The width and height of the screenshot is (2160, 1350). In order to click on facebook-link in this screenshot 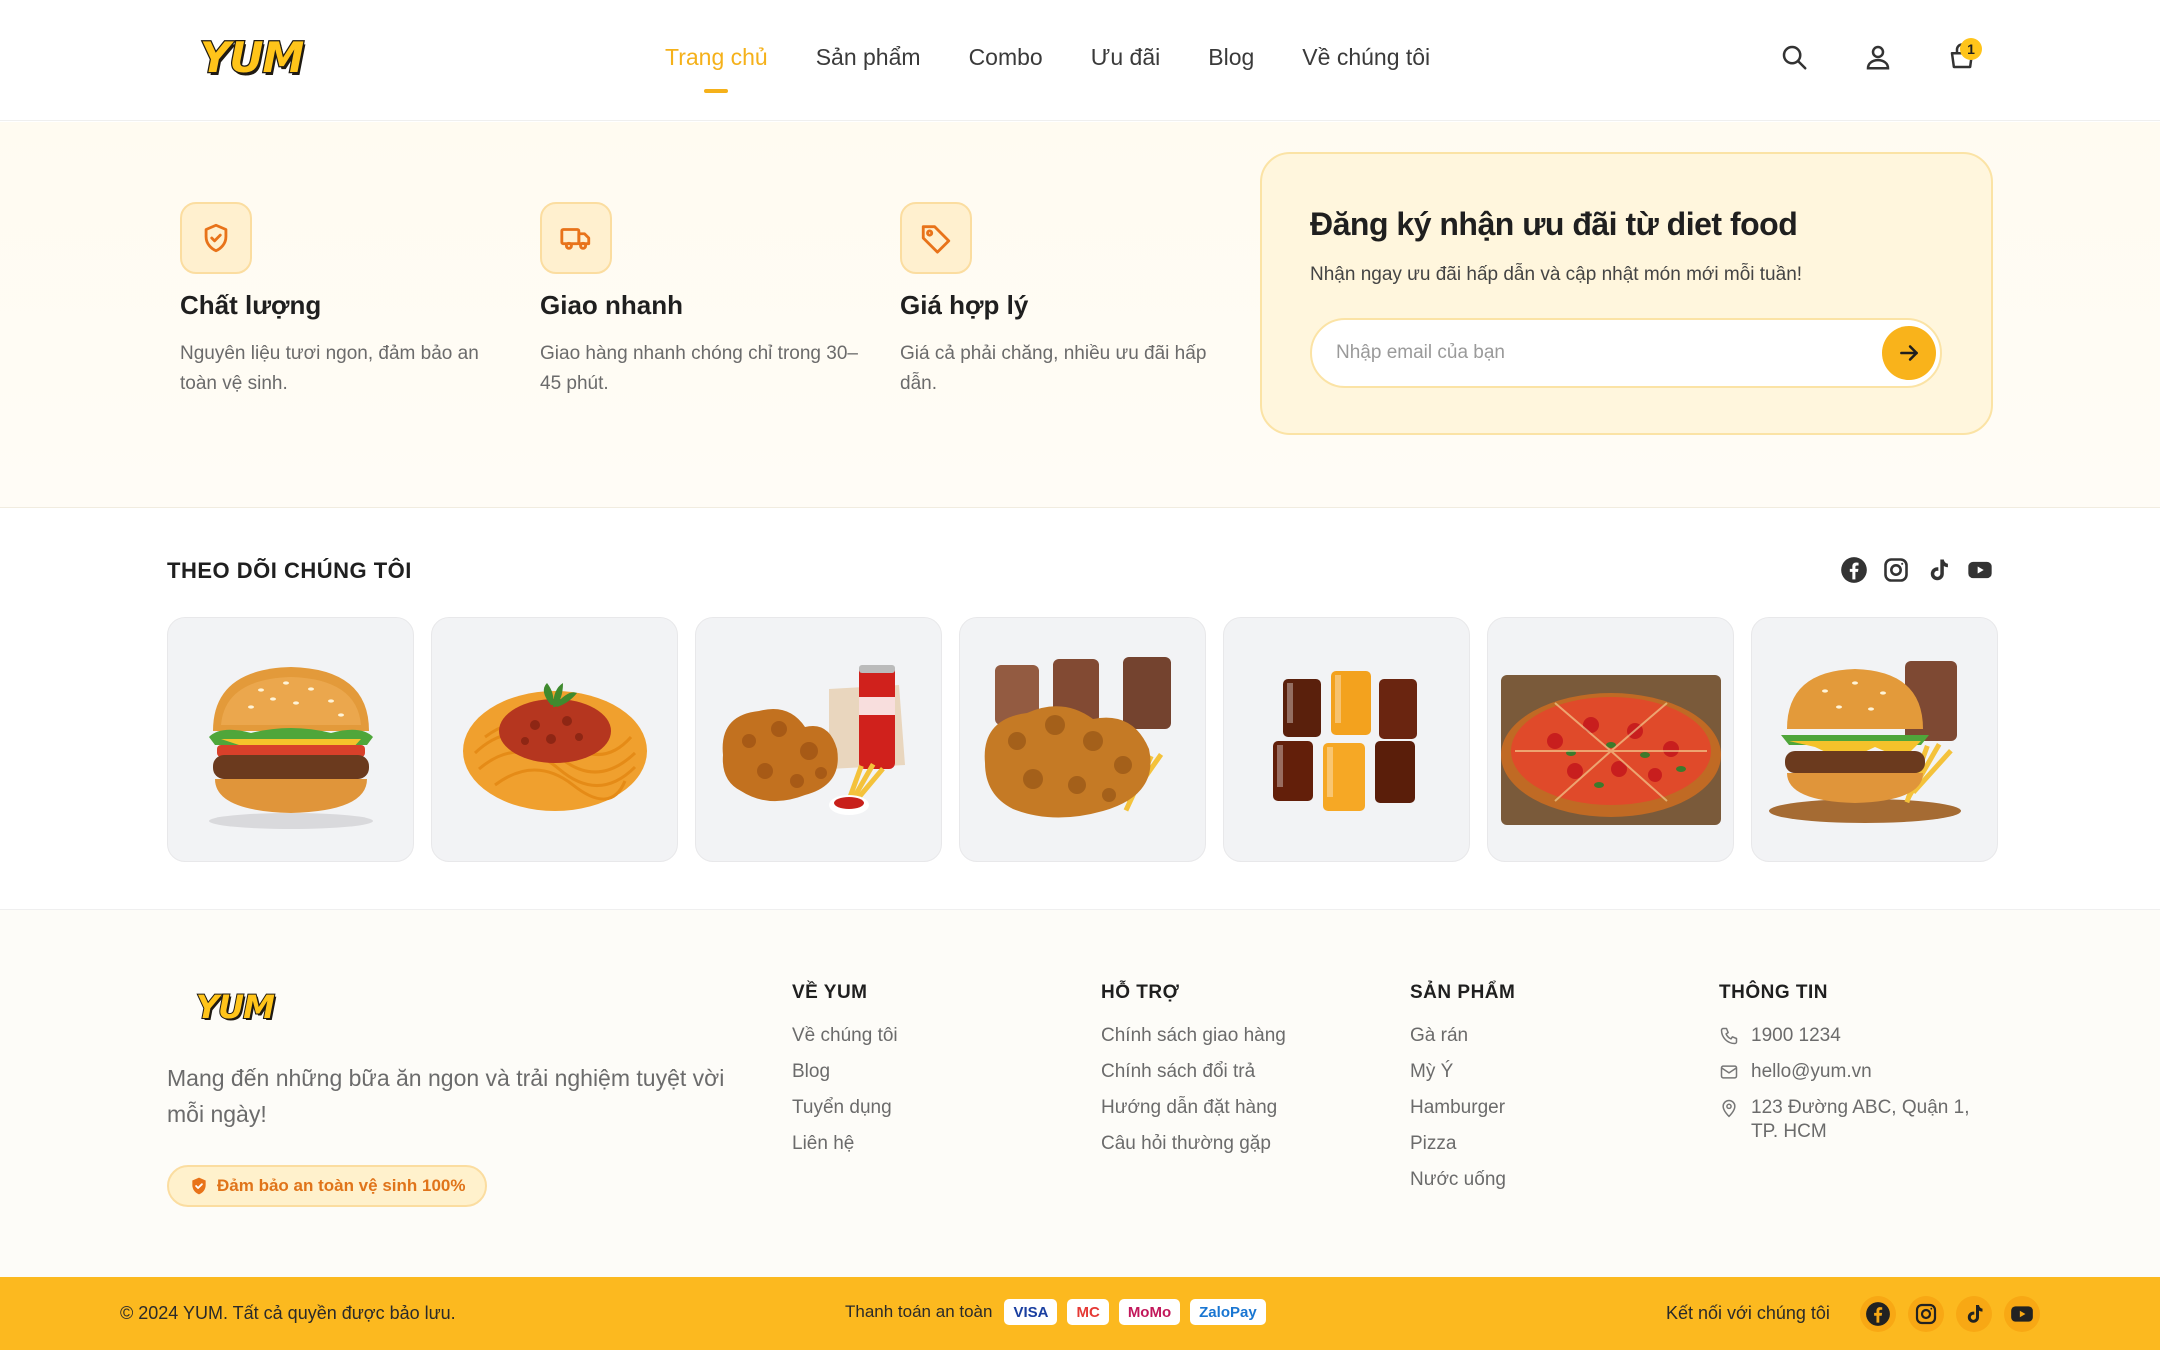, I will do `click(1878, 1314)`.